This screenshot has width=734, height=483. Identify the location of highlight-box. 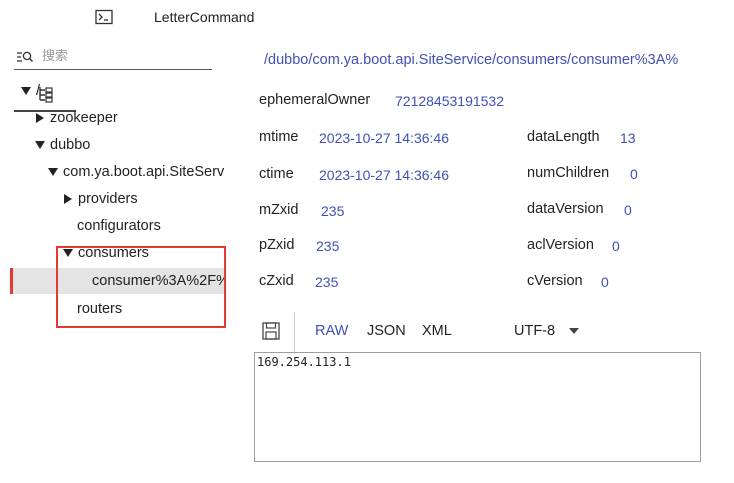
(141, 287).